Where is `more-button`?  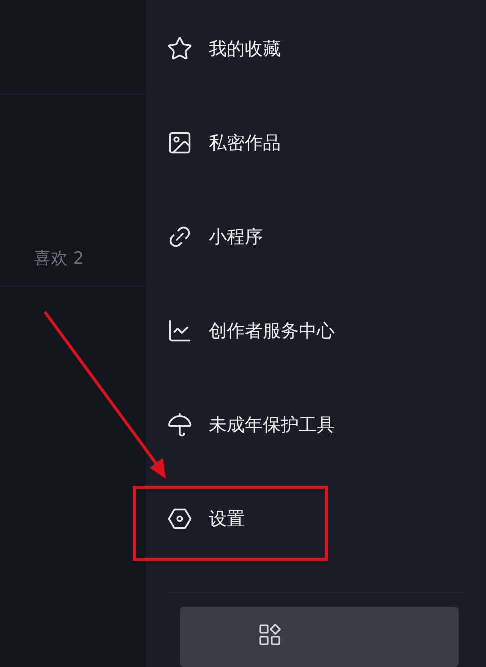
more-button is located at coordinates (319, 637).